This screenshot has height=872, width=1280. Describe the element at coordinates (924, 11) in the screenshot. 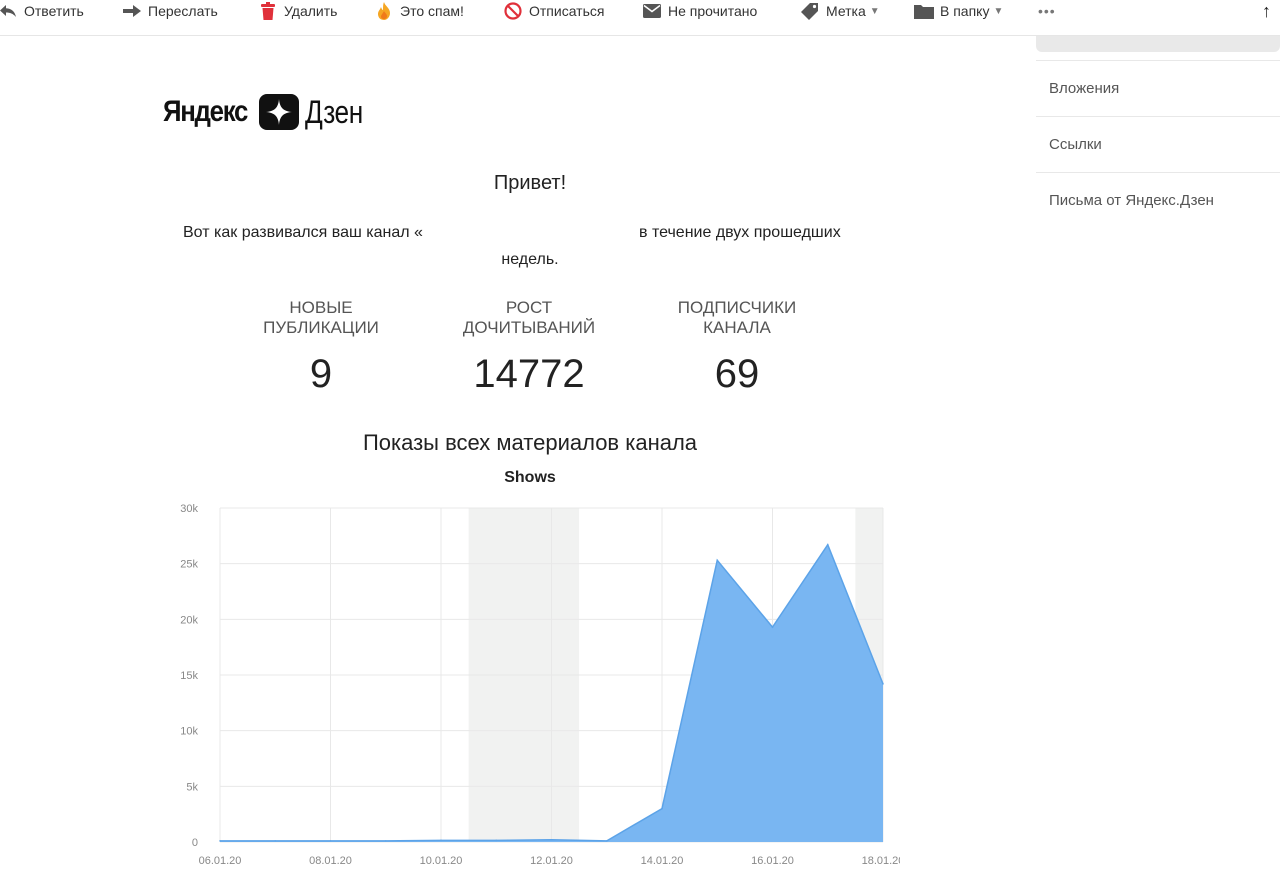

I see `folder-icon` at that location.